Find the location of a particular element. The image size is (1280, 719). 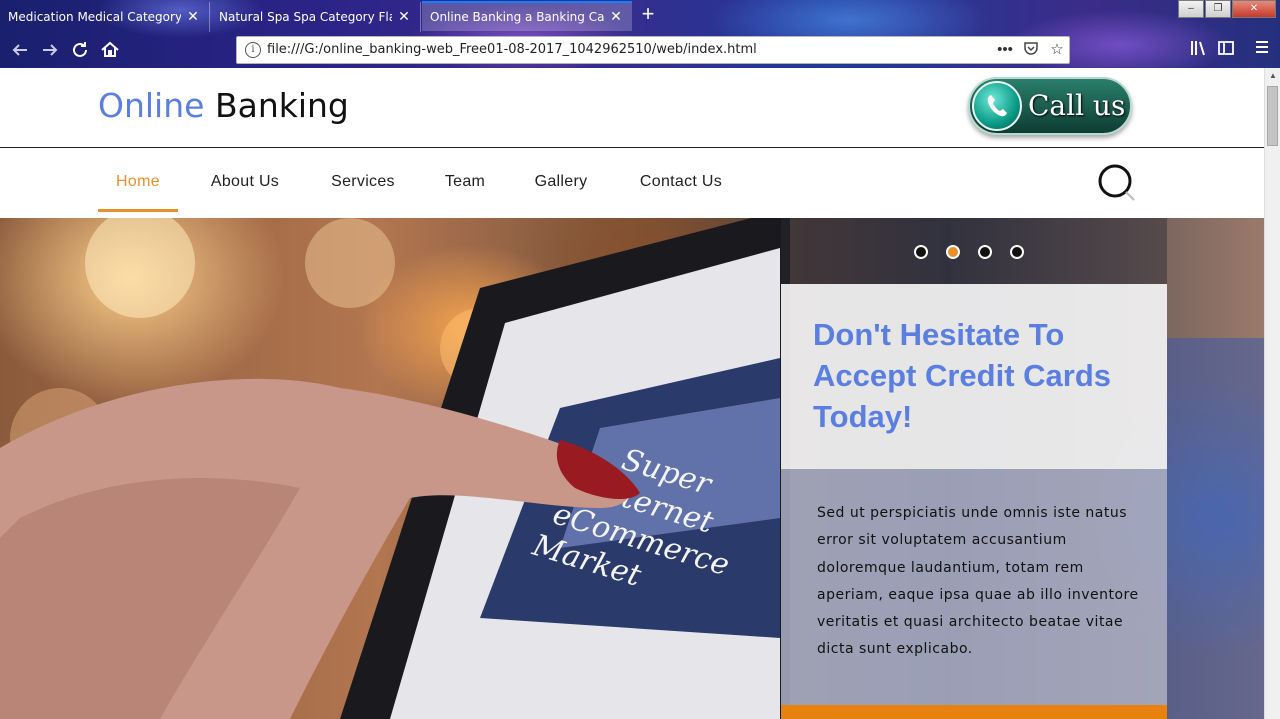

slider-dots is located at coordinates (978, 252).